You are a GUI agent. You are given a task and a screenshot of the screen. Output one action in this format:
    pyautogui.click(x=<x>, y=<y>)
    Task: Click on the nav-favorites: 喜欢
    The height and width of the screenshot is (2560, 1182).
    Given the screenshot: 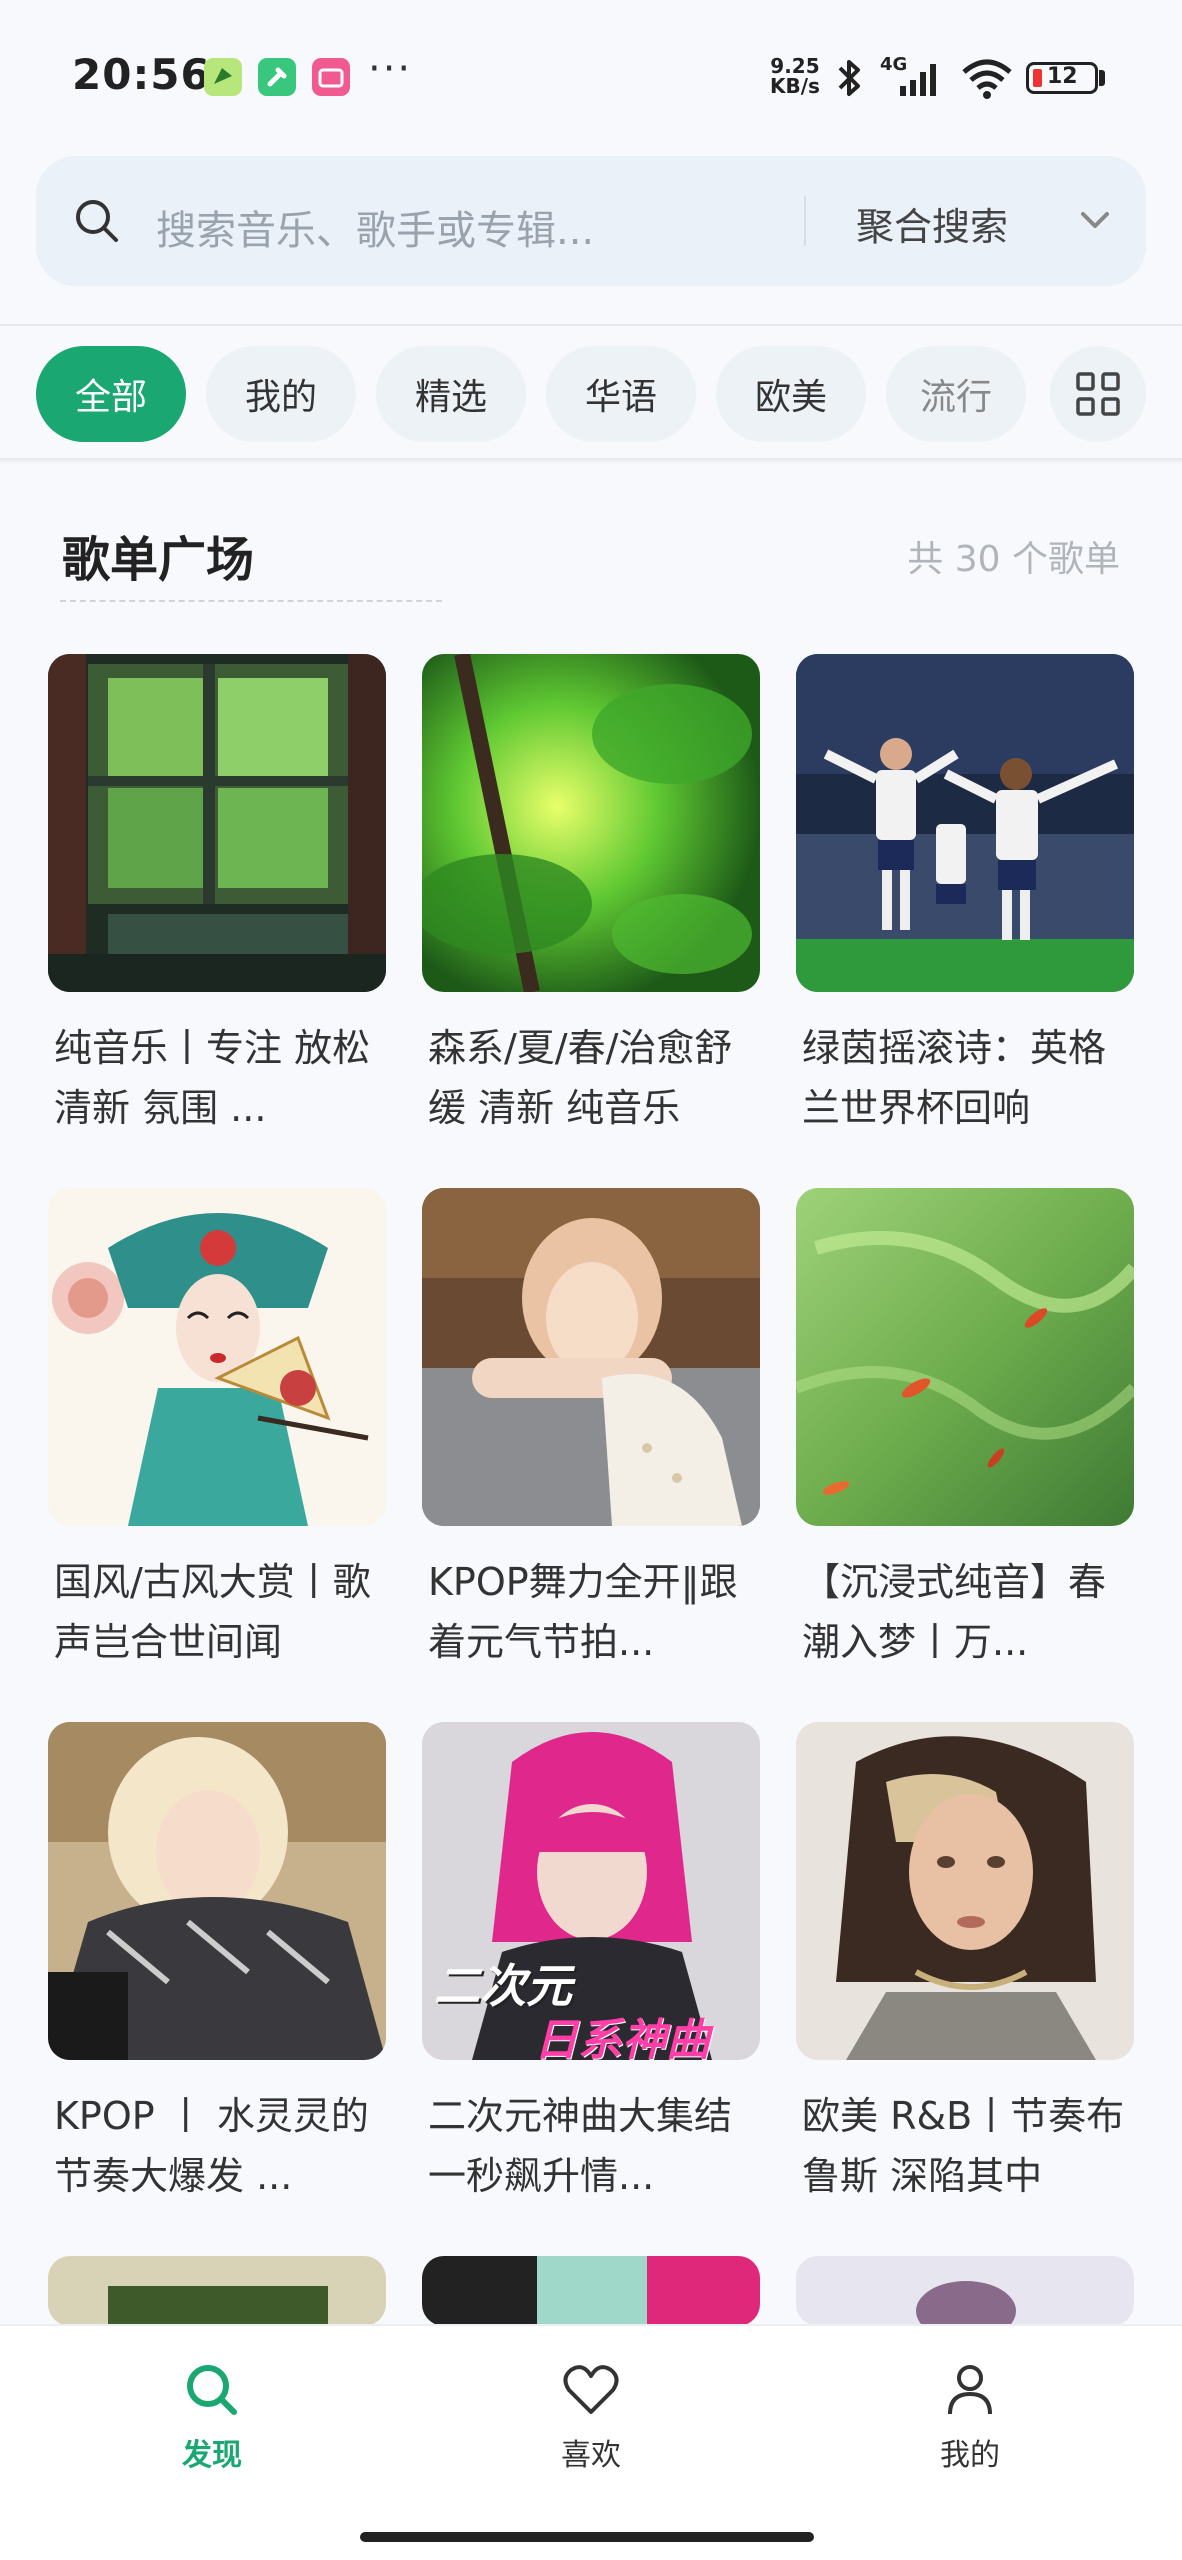 What is the action you would take?
    pyautogui.click(x=591, y=2417)
    